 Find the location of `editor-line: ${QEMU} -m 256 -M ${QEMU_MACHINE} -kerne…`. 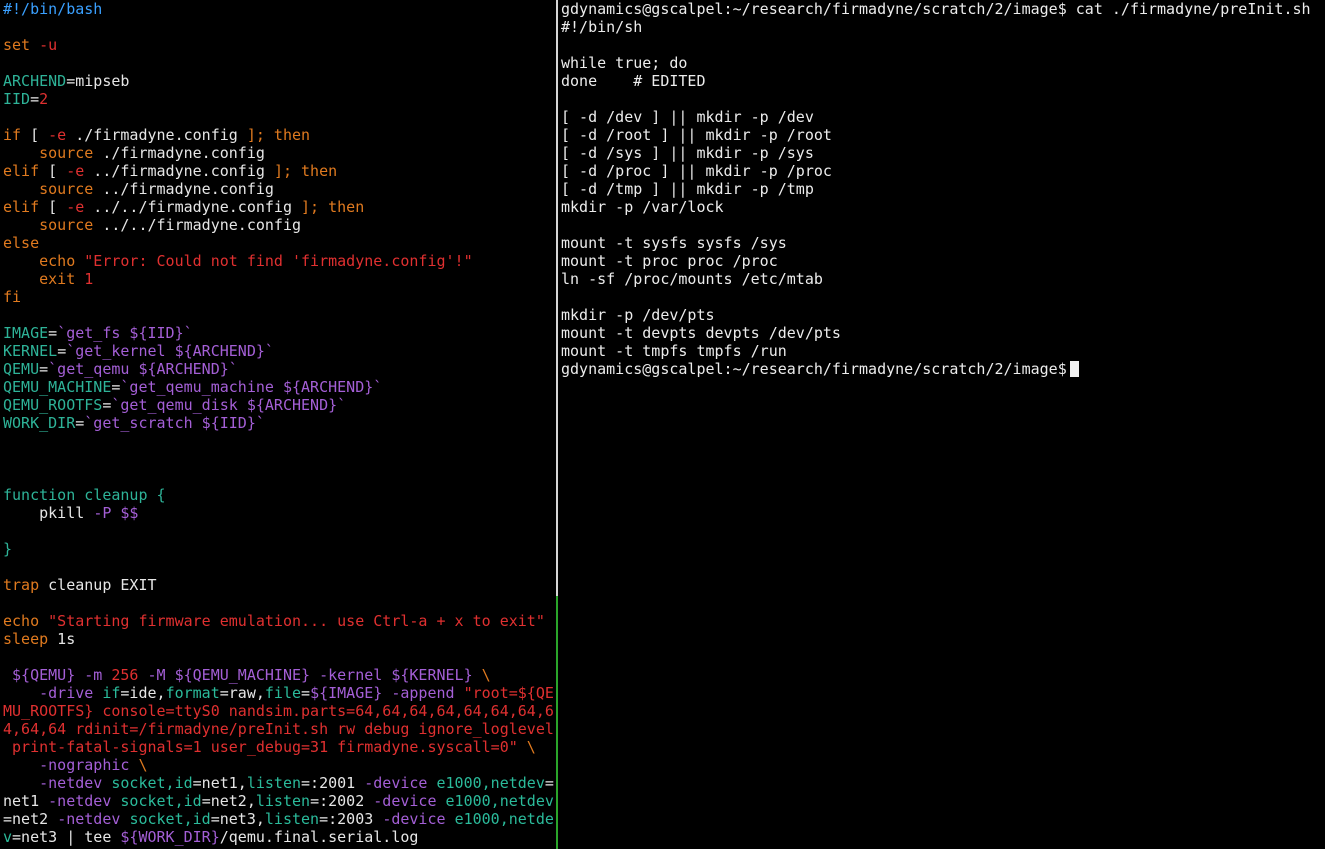

editor-line: ${QEMU} -m 256 -M ${QEMU_MACHINE} -kerne… is located at coordinates (281, 675).